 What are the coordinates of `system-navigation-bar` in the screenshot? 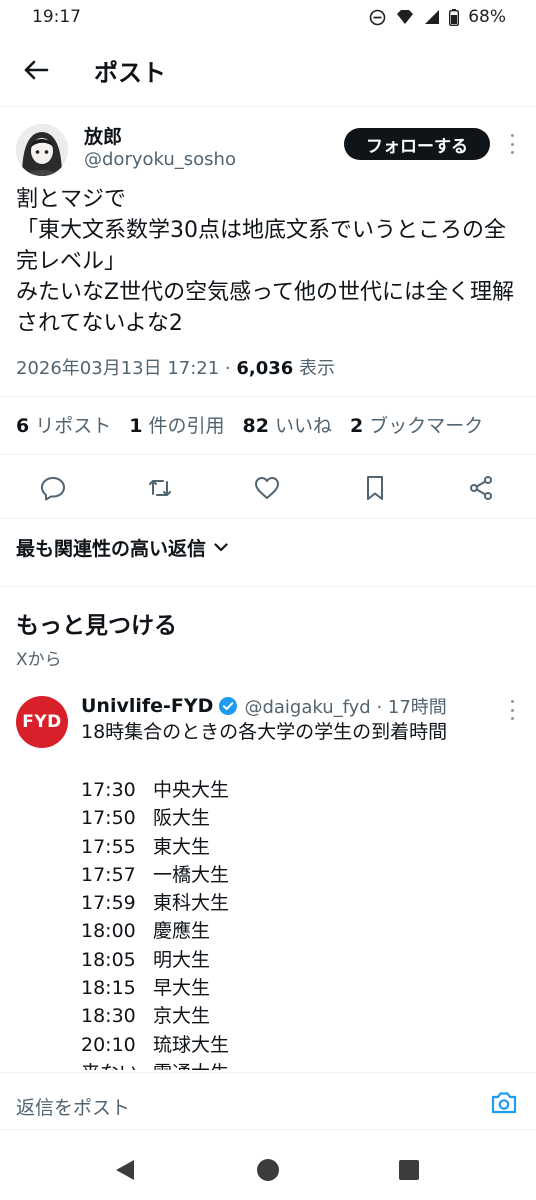 It's located at (268, 1170).